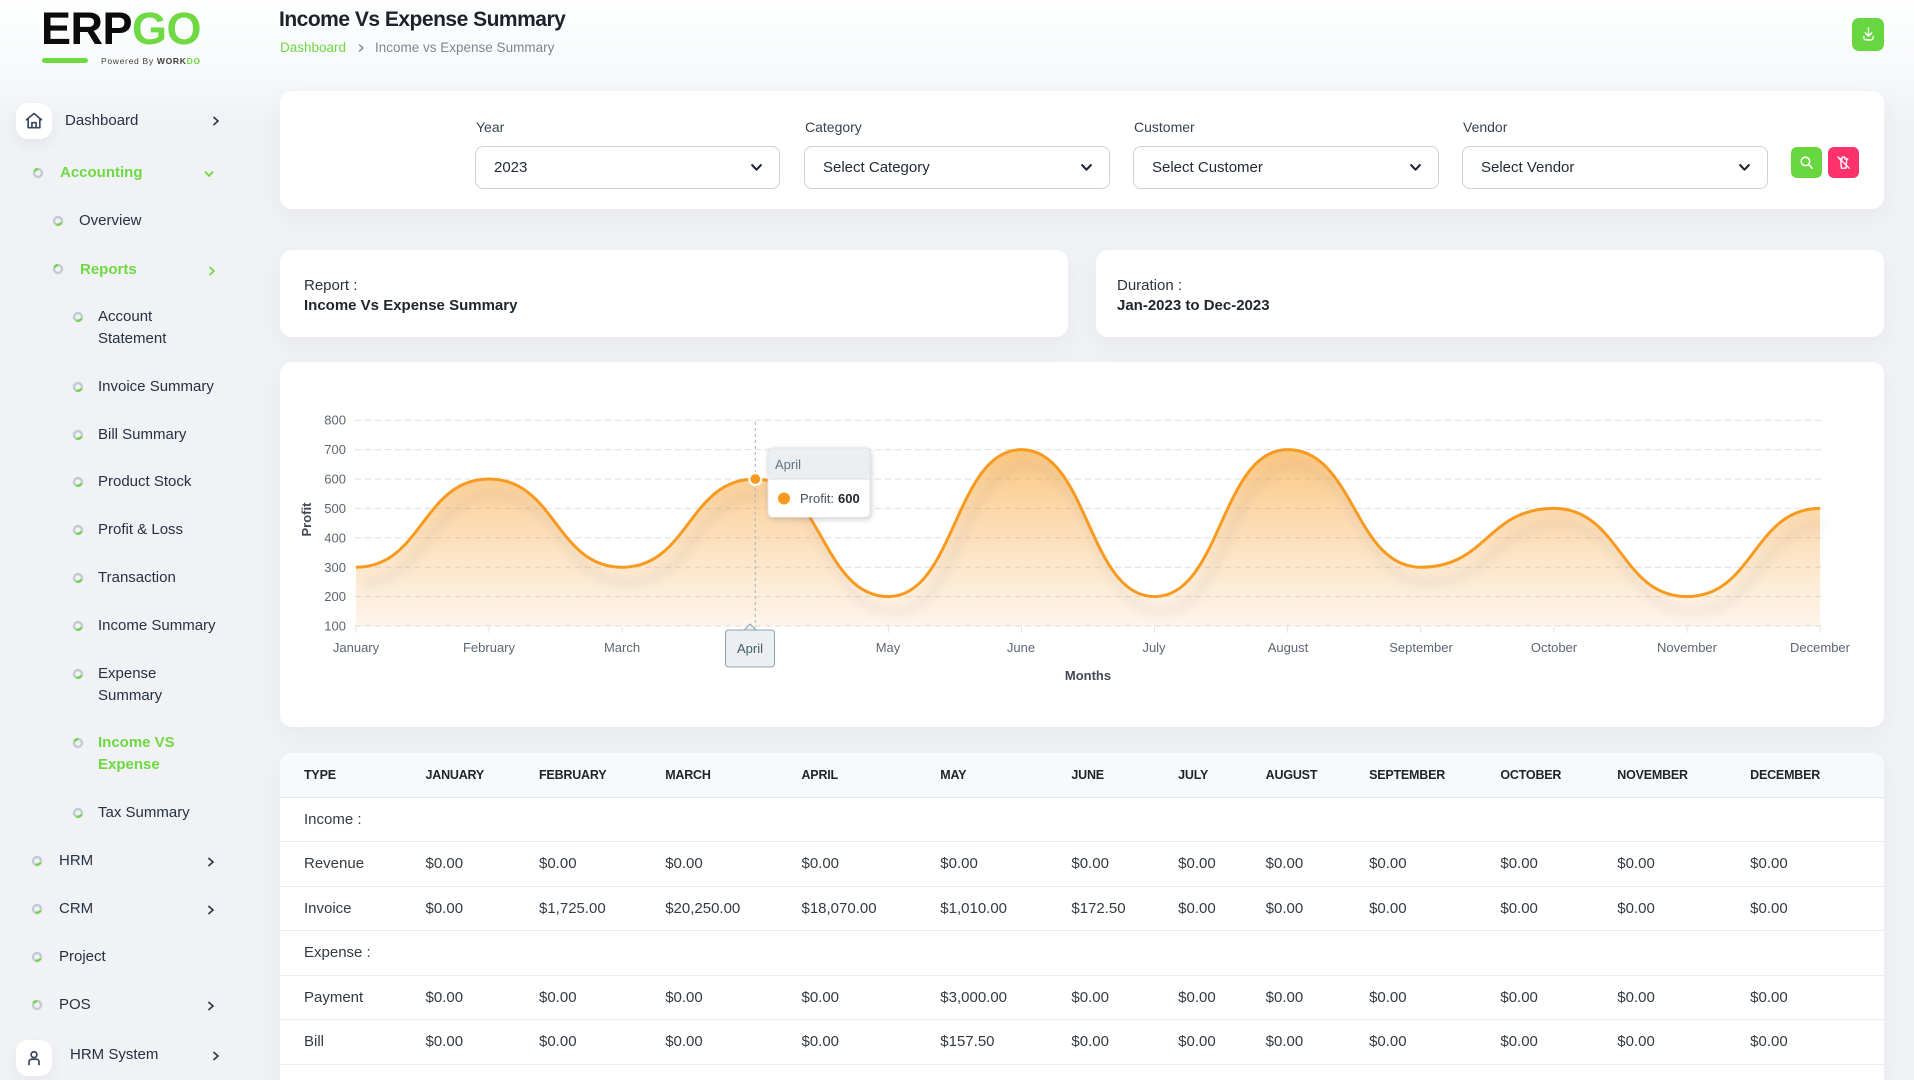 The image size is (1914, 1080). Describe the element at coordinates (622, 647) in the screenshot. I see `svg-text: March` at that location.